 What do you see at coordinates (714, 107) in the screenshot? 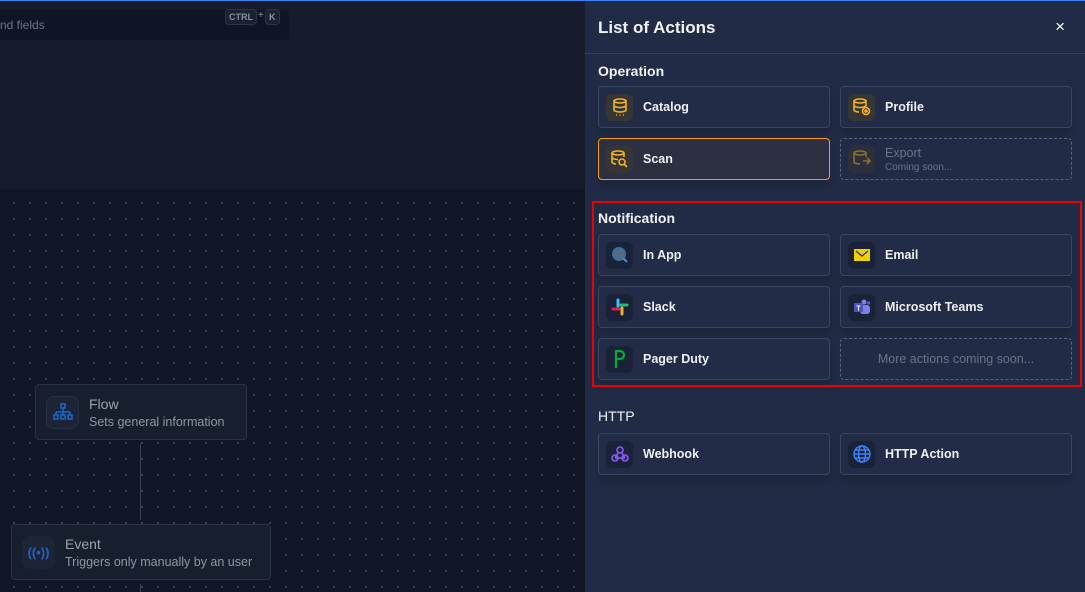
I see `action-catalog: Catalog` at bounding box center [714, 107].